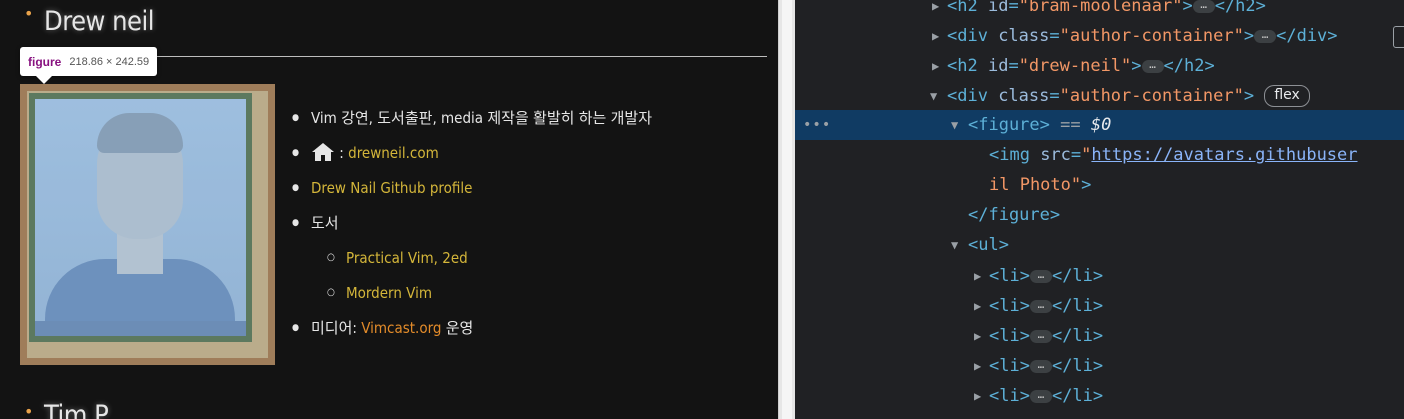 The width and height of the screenshot is (1404, 419). Describe the element at coordinates (336, 328) in the screenshot. I see `media-label: 미디어:` at that location.